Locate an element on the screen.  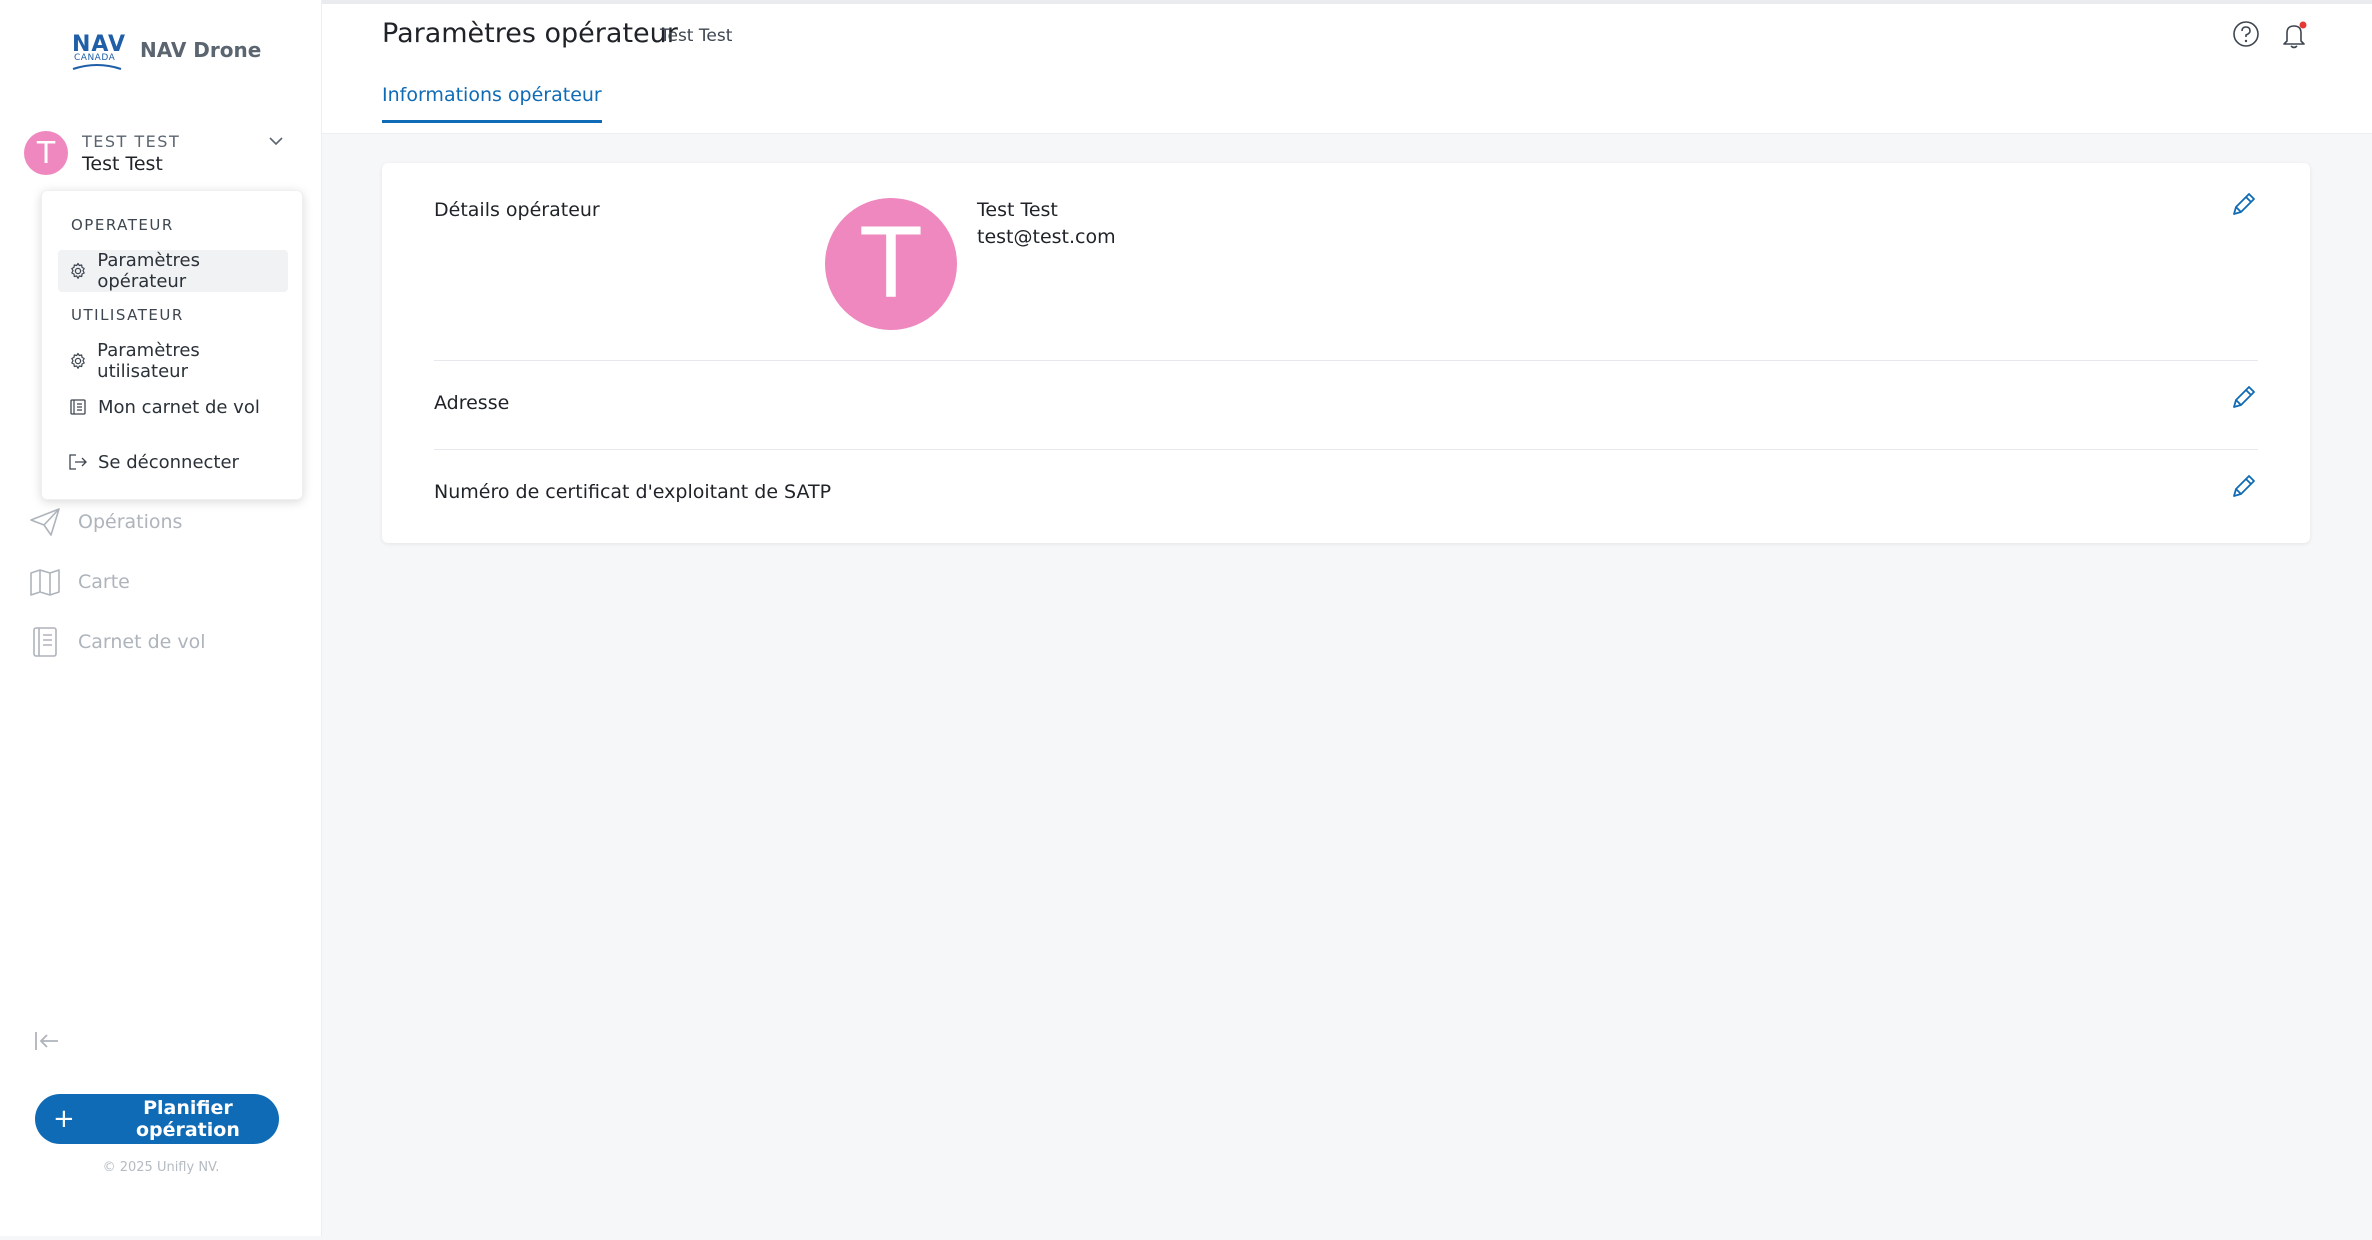
sidebar-item-label: Opérations is located at coordinates (130, 522).